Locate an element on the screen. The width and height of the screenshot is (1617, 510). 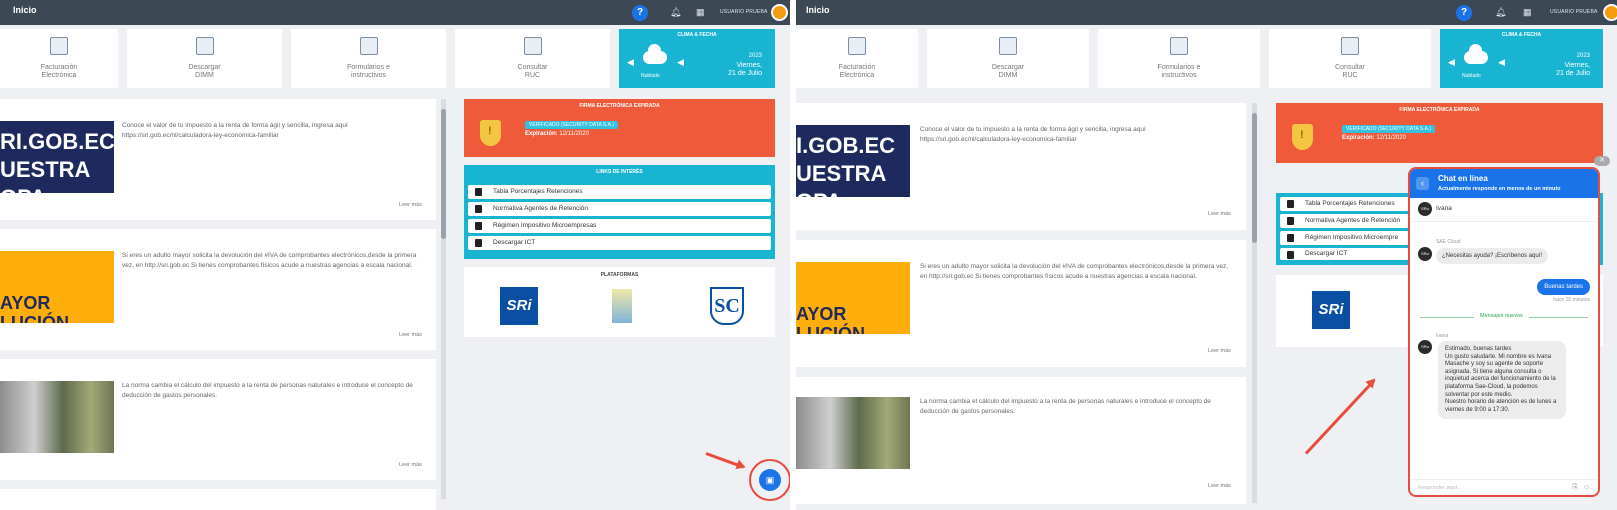
link-item: Tabla Porcentajes Retenciones is located at coordinates (619, 192).